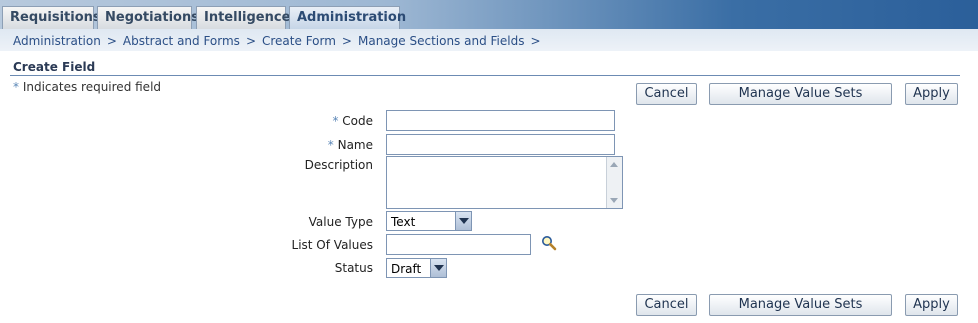 Image resolution: width=978 pixels, height=323 pixels. I want to click on value-type-selected: Text, so click(403, 222).